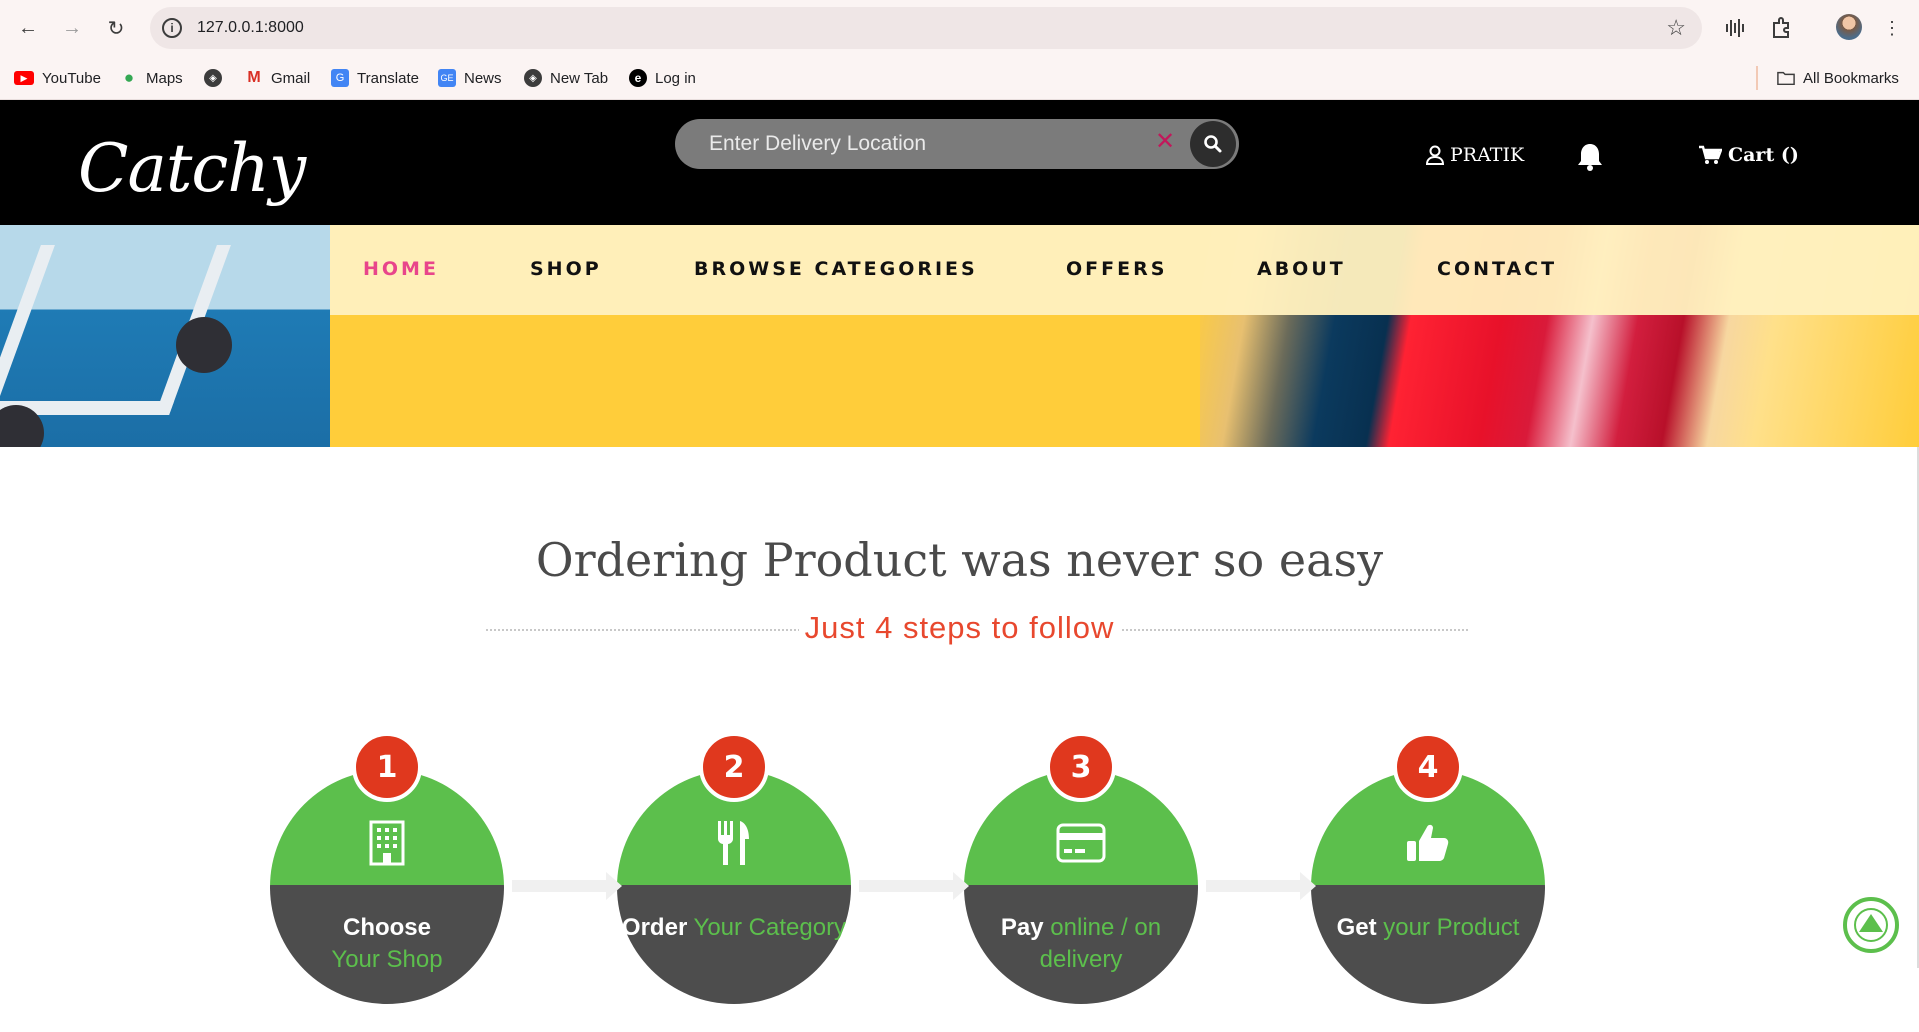 This screenshot has width=1919, height=1032. What do you see at coordinates (1165, 141) in the screenshot?
I see `clear-search-icon: ✕` at bounding box center [1165, 141].